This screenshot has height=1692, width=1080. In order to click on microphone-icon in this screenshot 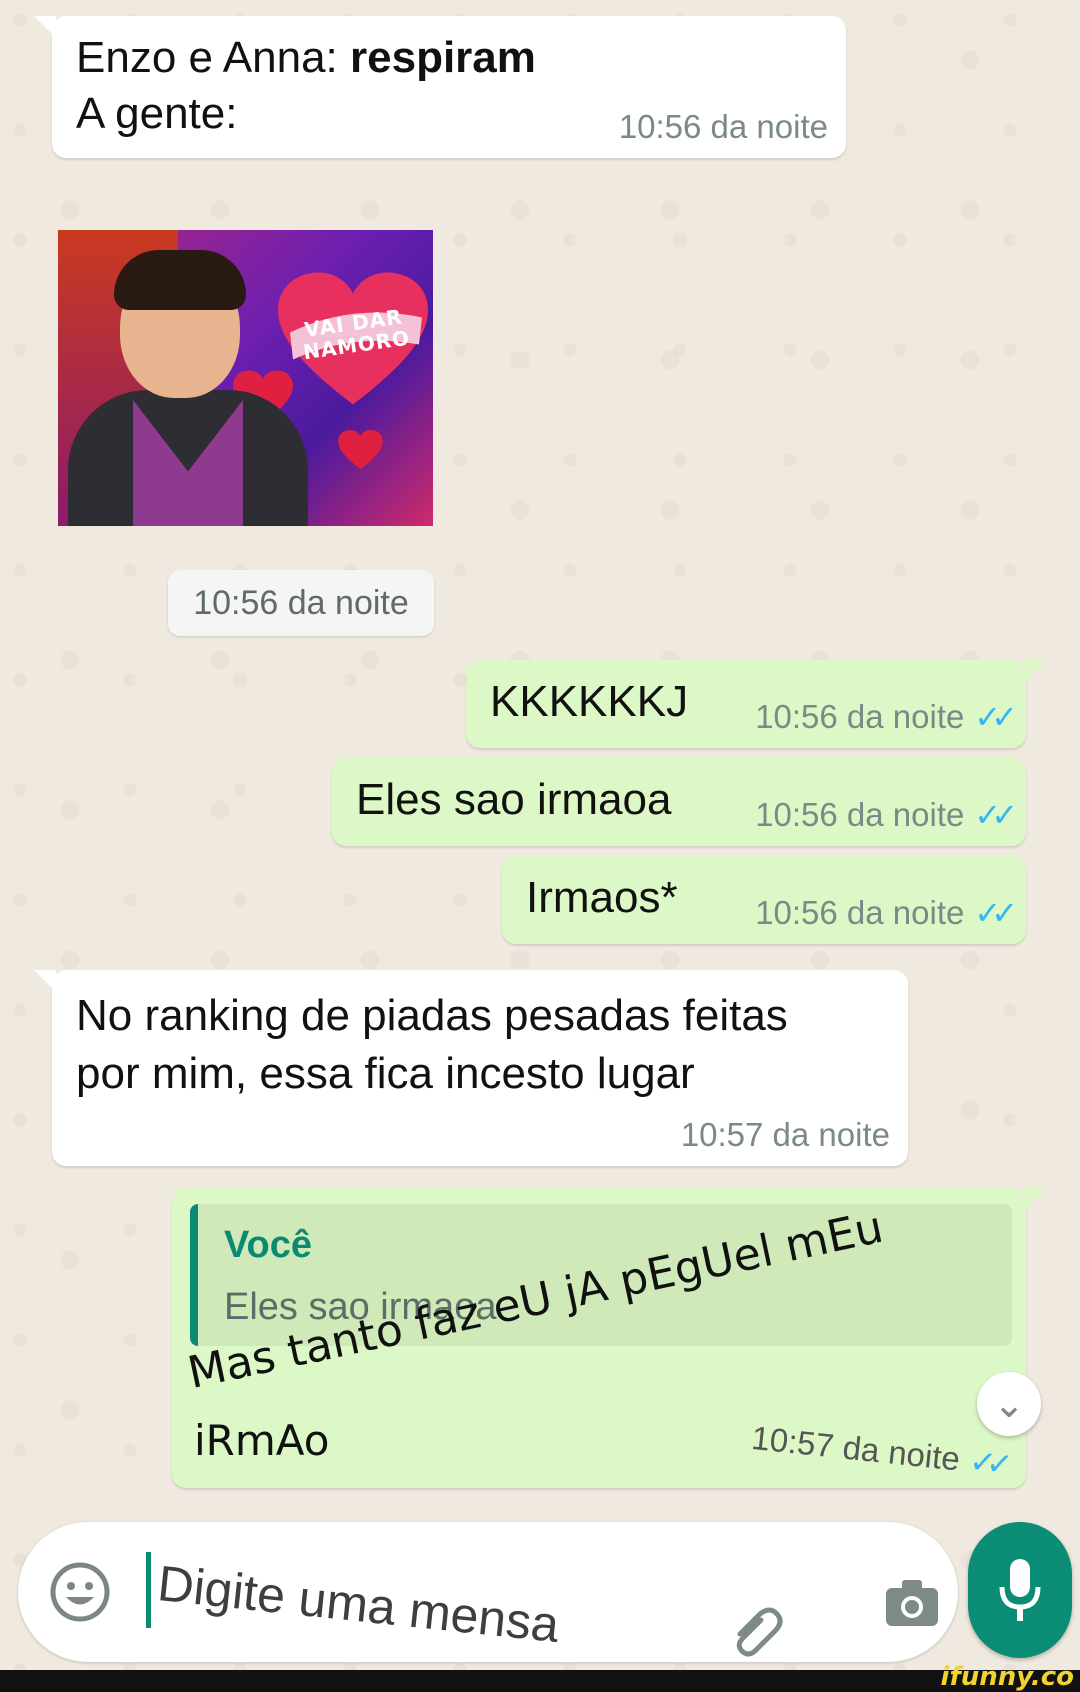, I will do `click(1020, 1590)`.